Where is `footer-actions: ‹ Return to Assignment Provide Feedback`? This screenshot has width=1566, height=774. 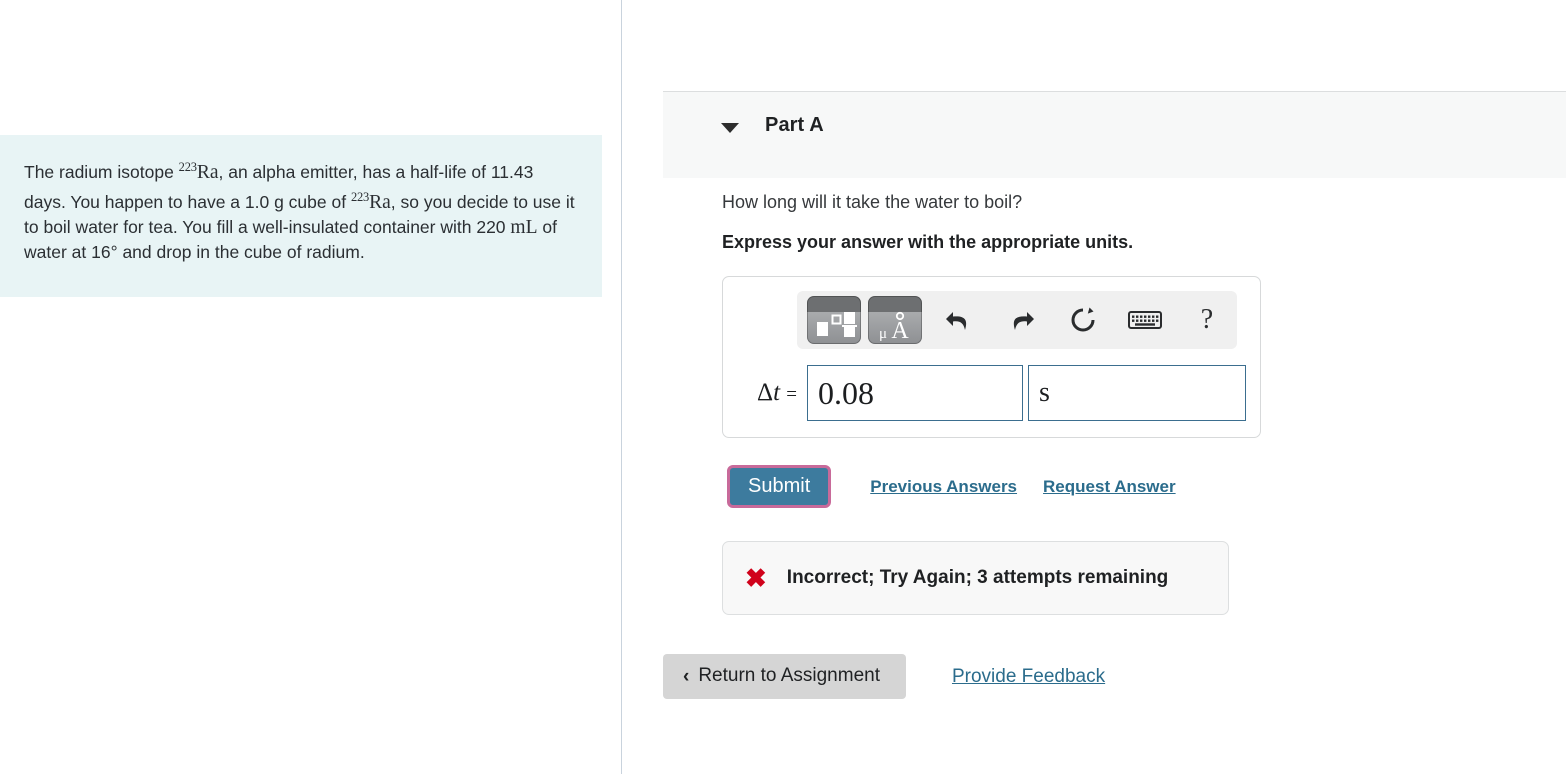 footer-actions: ‹ Return to Assignment Provide Feedback is located at coordinates (884, 676).